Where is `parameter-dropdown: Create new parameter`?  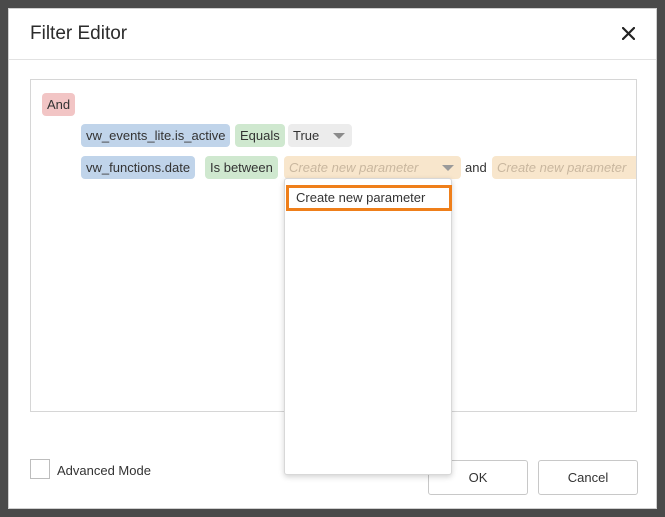 parameter-dropdown: Create new parameter is located at coordinates (368, 326).